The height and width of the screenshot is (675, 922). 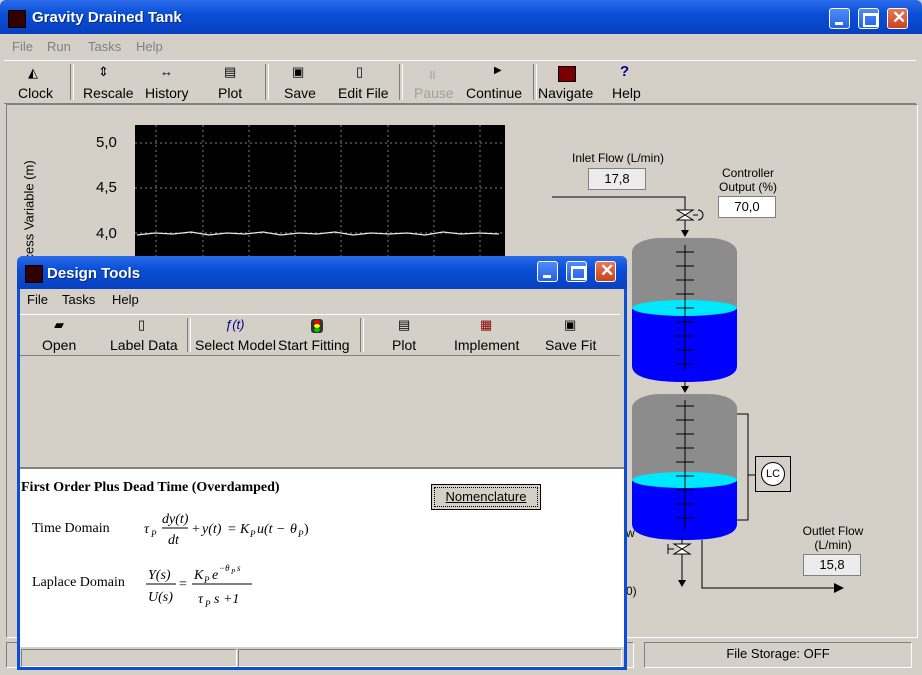 I want to click on menu-run: Run, so click(x=59, y=46).